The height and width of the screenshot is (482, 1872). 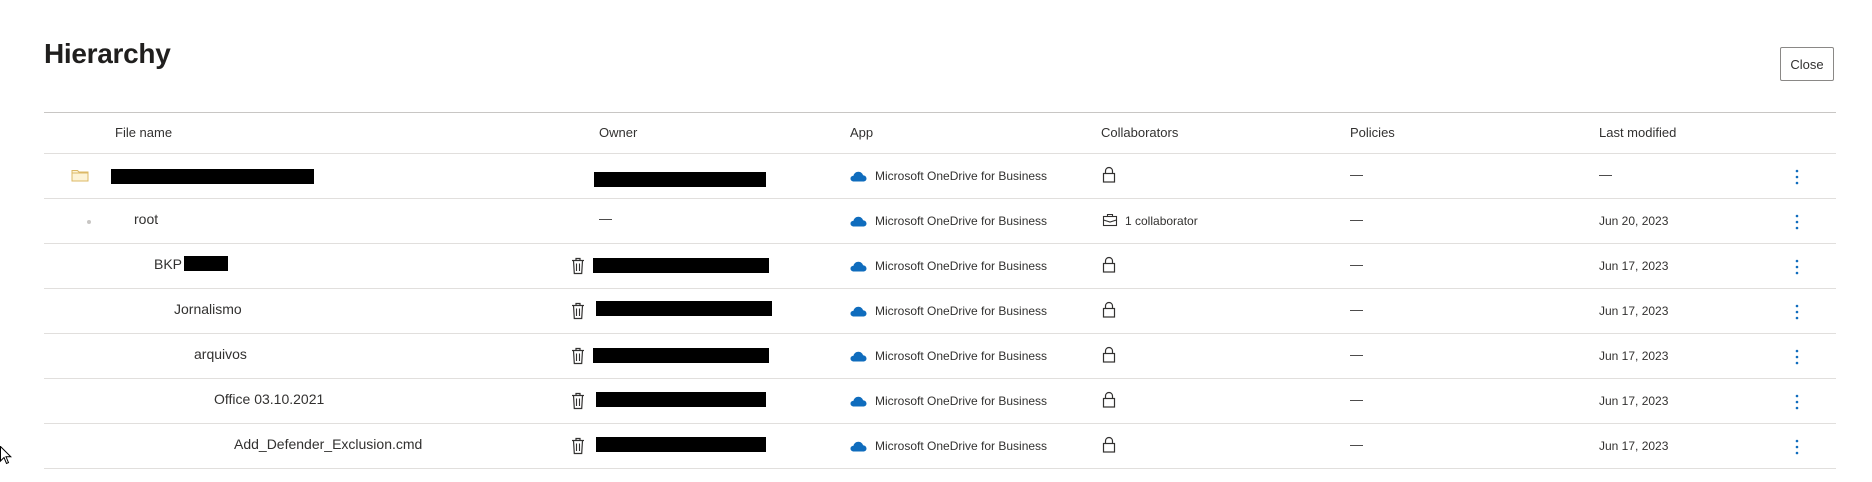 What do you see at coordinates (1372, 133) in the screenshot?
I see `header-policies: Policies` at bounding box center [1372, 133].